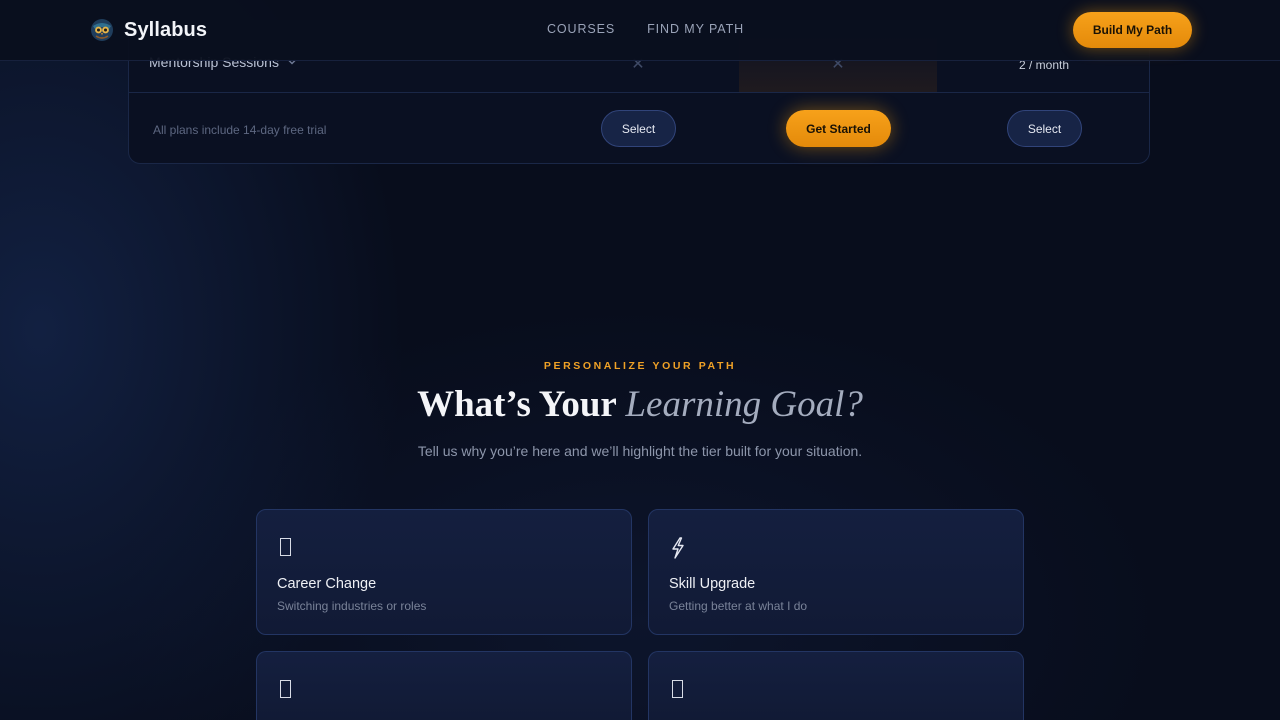 The image size is (1280, 720). What do you see at coordinates (327, 584) in the screenshot?
I see `goal-card-title: Career Change` at bounding box center [327, 584].